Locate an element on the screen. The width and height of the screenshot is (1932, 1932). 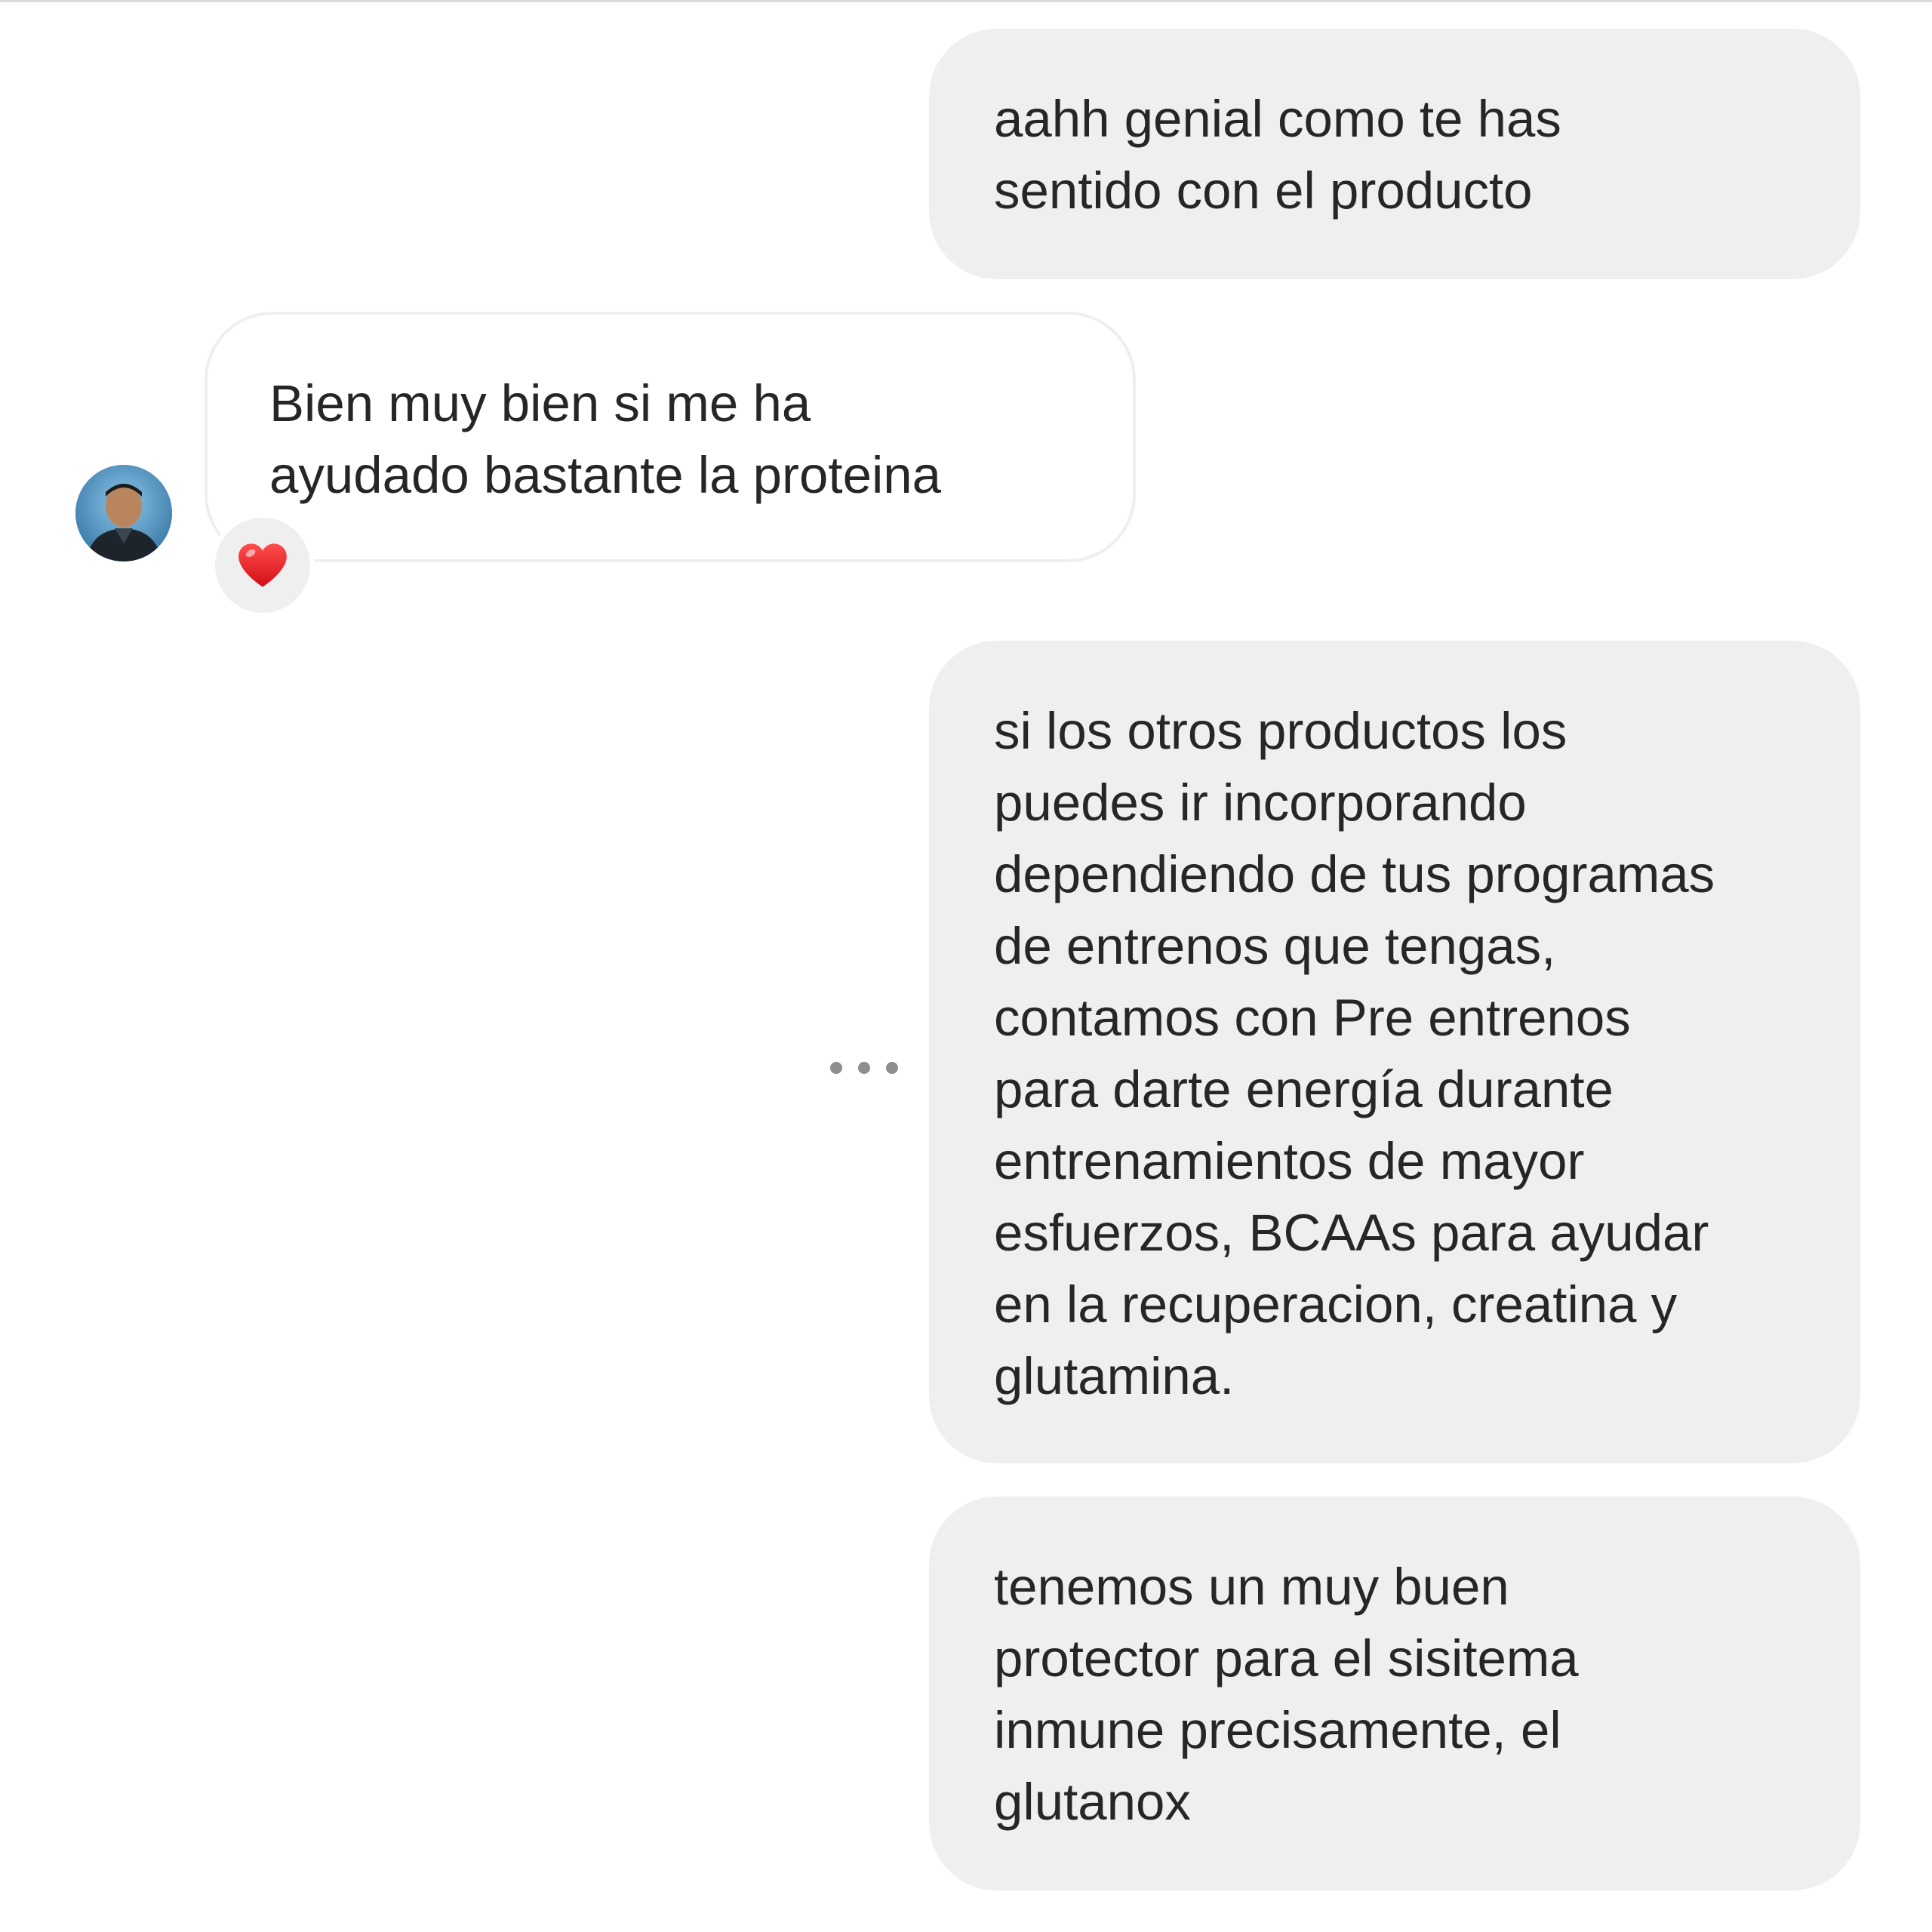
message-text-line: de entrenos que tengas, is located at coordinates (1275, 946).